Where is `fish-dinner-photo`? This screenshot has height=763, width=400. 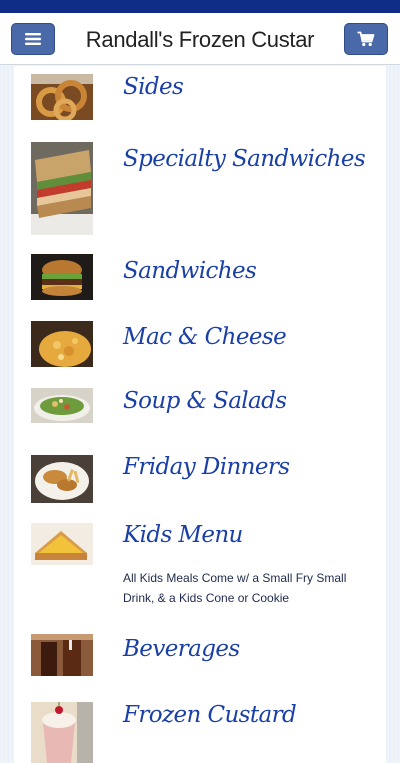 fish-dinner-photo is located at coordinates (62, 479).